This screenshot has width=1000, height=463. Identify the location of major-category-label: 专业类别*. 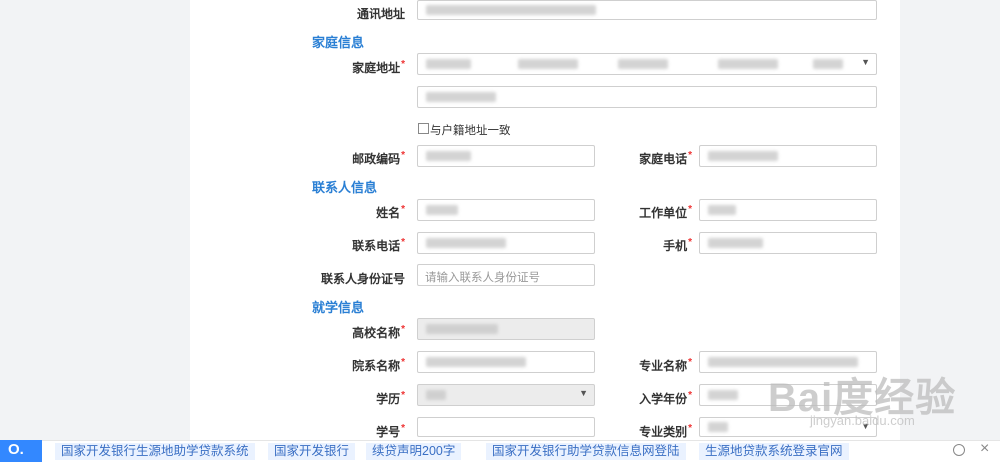
(665, 431).